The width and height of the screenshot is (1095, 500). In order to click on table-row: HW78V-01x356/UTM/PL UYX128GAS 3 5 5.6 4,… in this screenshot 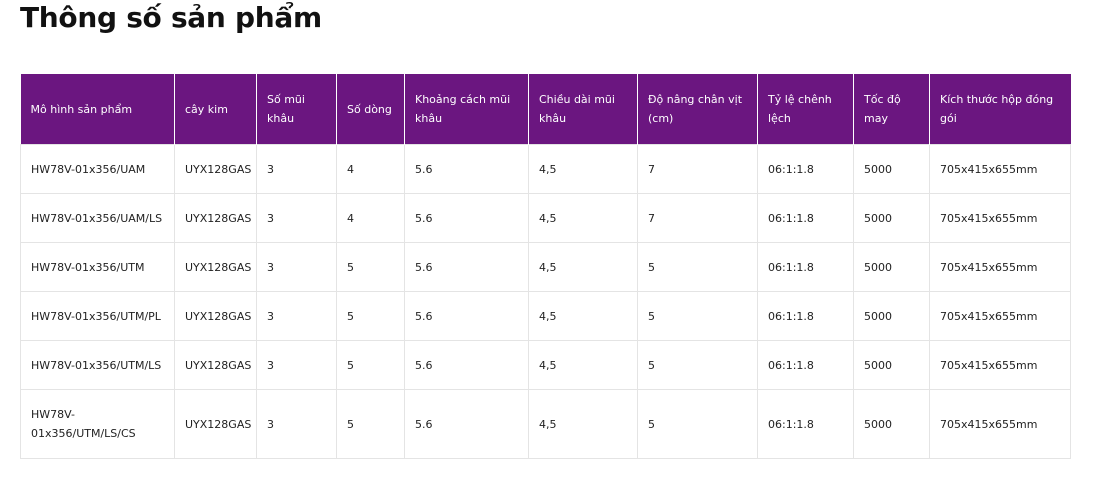, I will do `click(545, 316)`.